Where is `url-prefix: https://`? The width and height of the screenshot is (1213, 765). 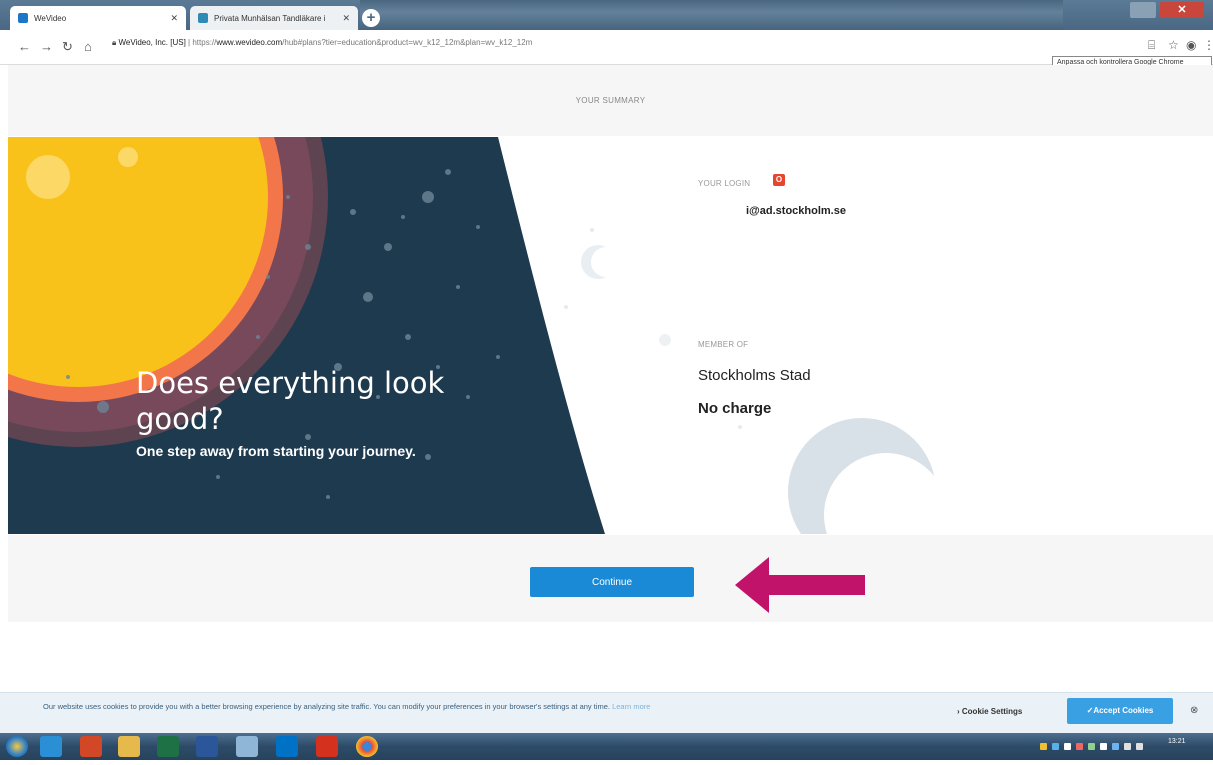 url-prefix: https:// is located at coordinates (204, 42).